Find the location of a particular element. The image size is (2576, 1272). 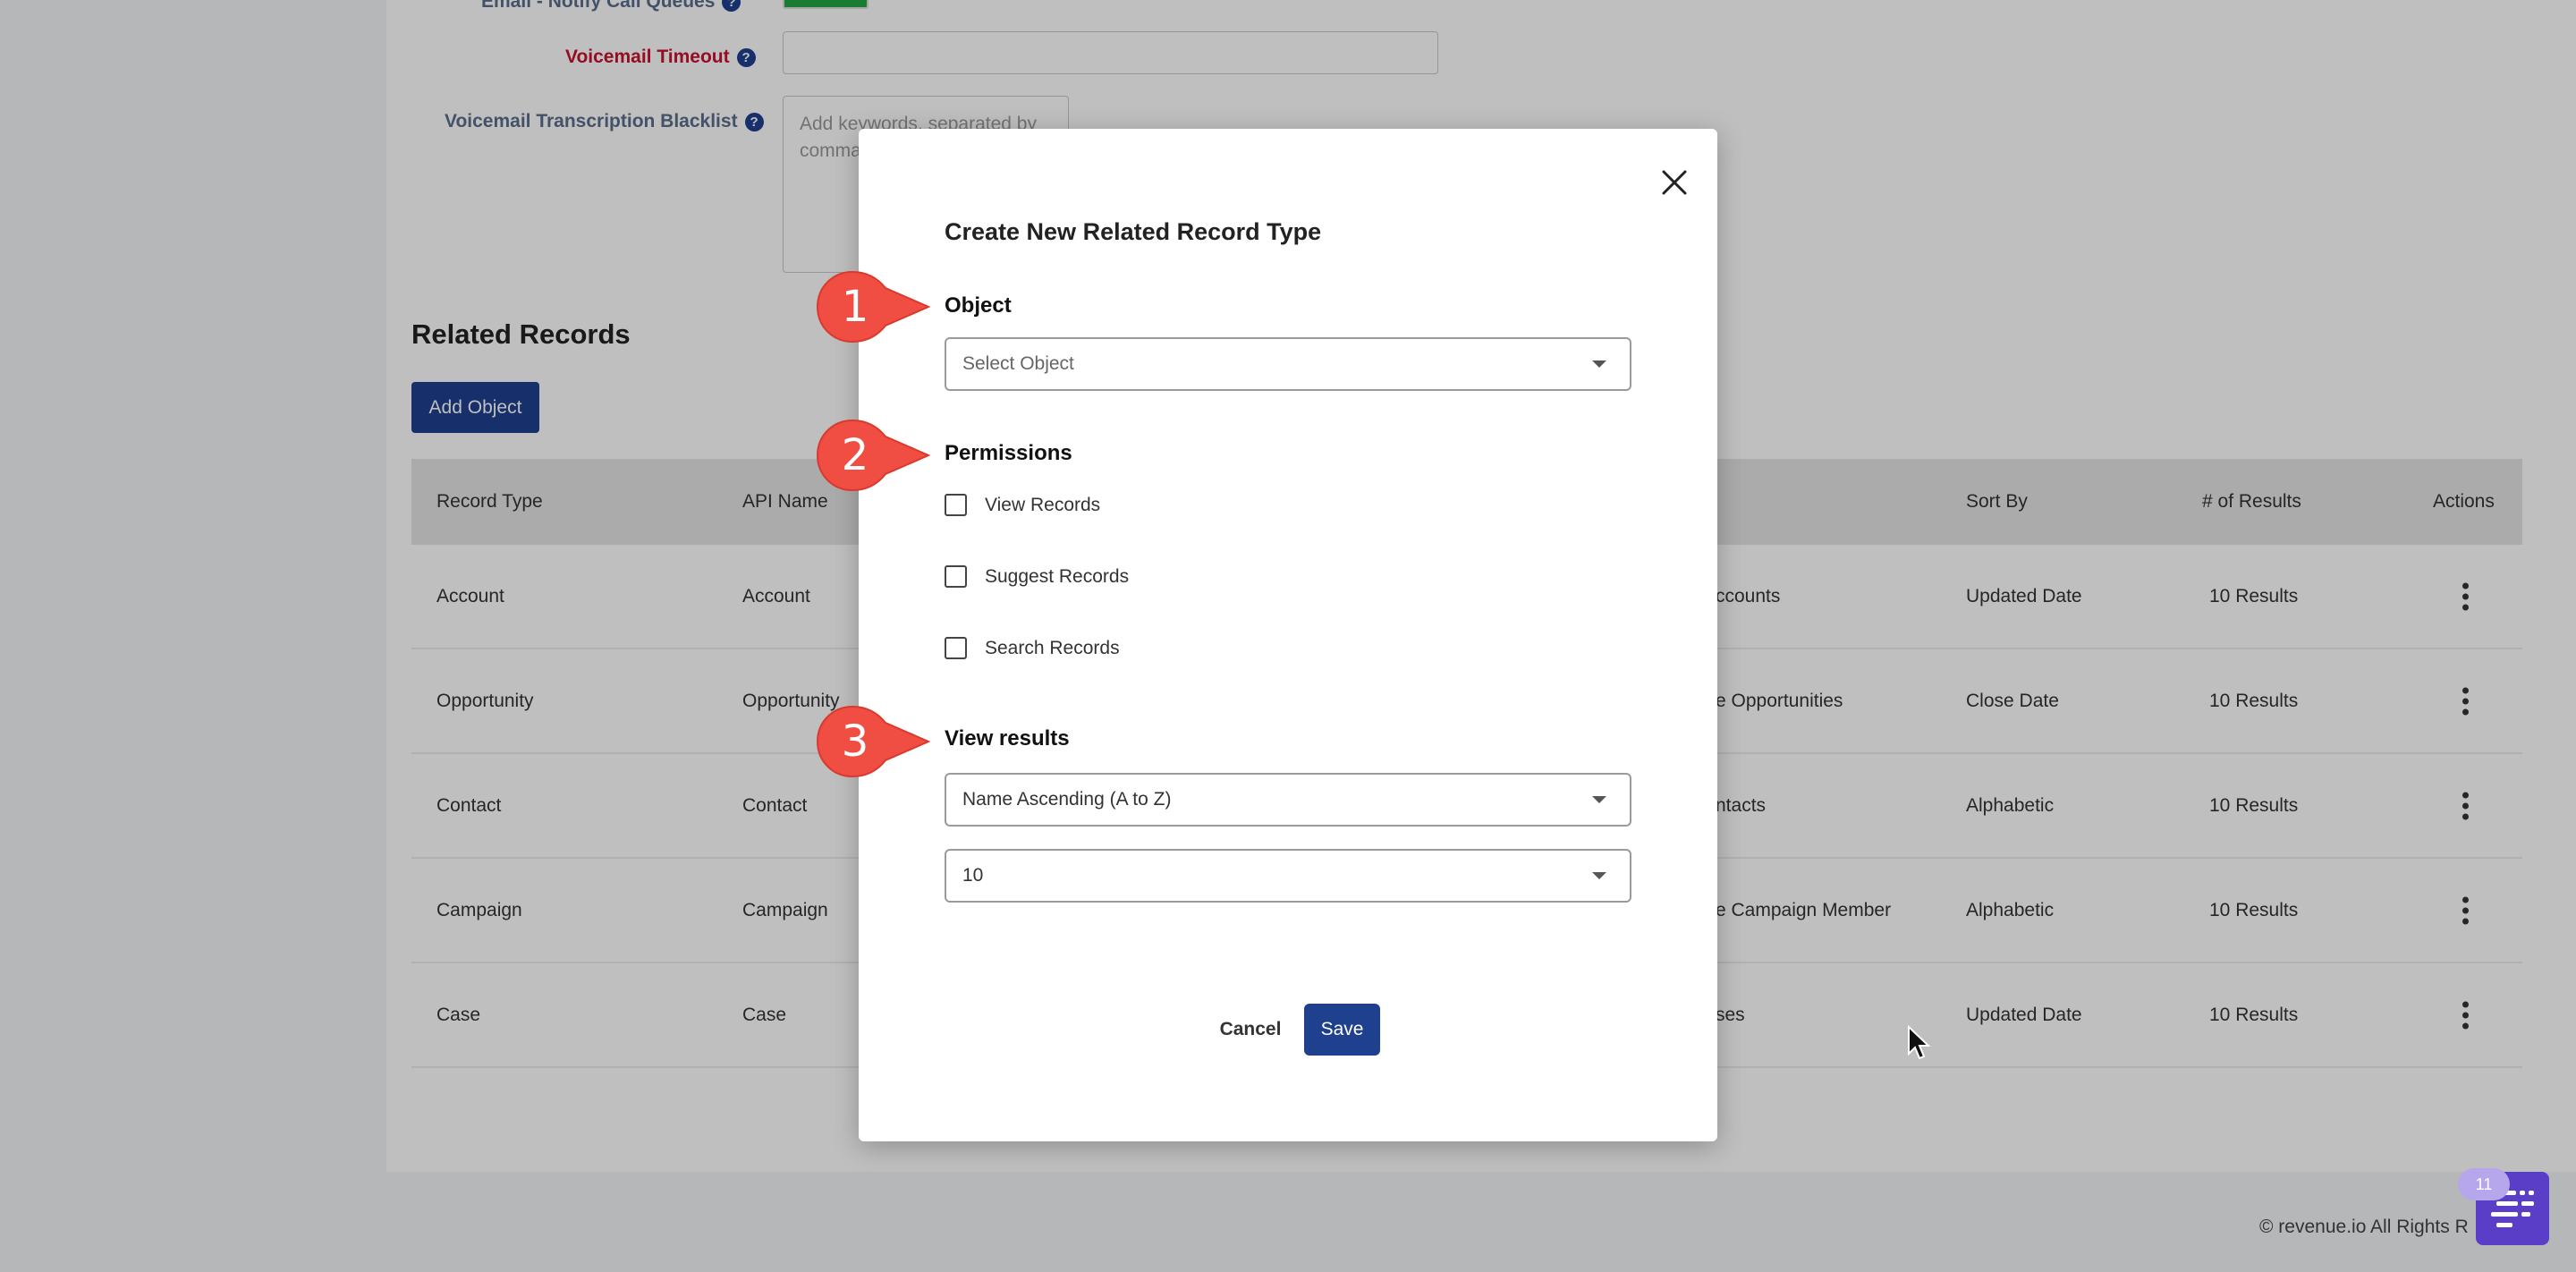

object-select: Select Object is located at coordinates (1288, 364).